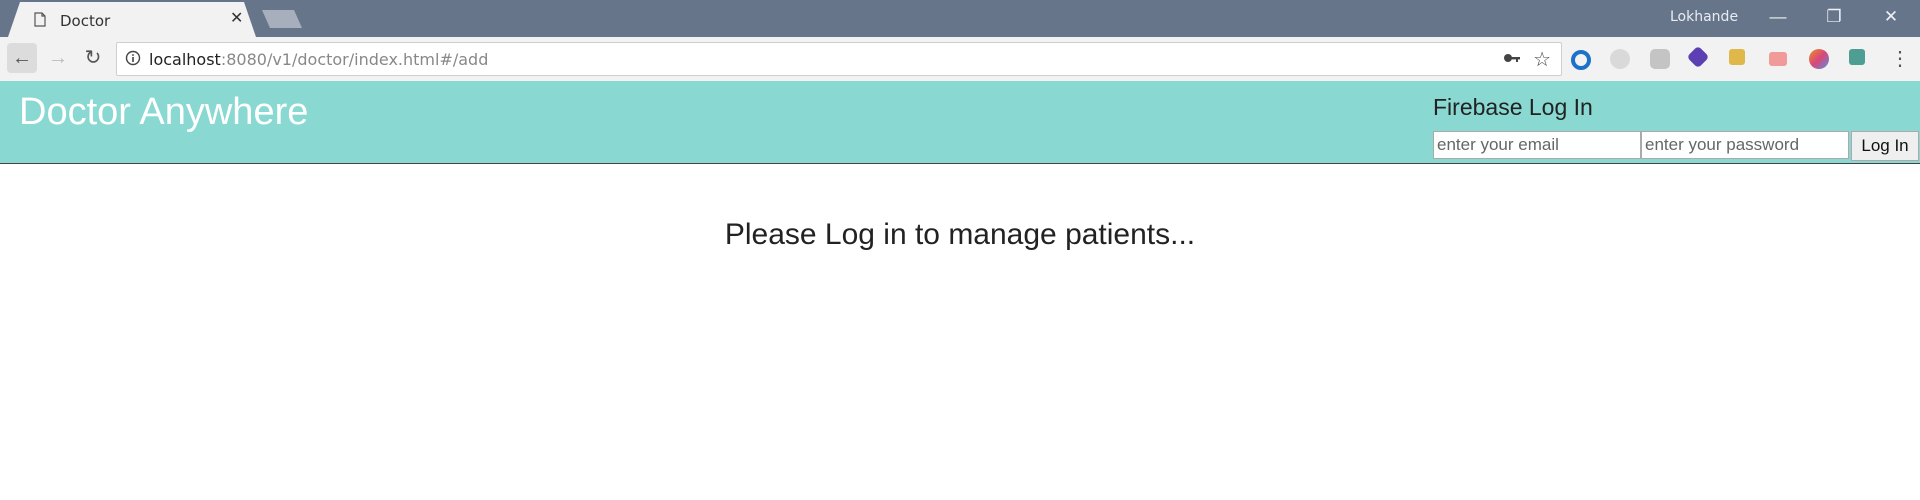 The width and height of the screenshot is (1920, 500). I want to click on url-host: localhost, so click(185, 59).